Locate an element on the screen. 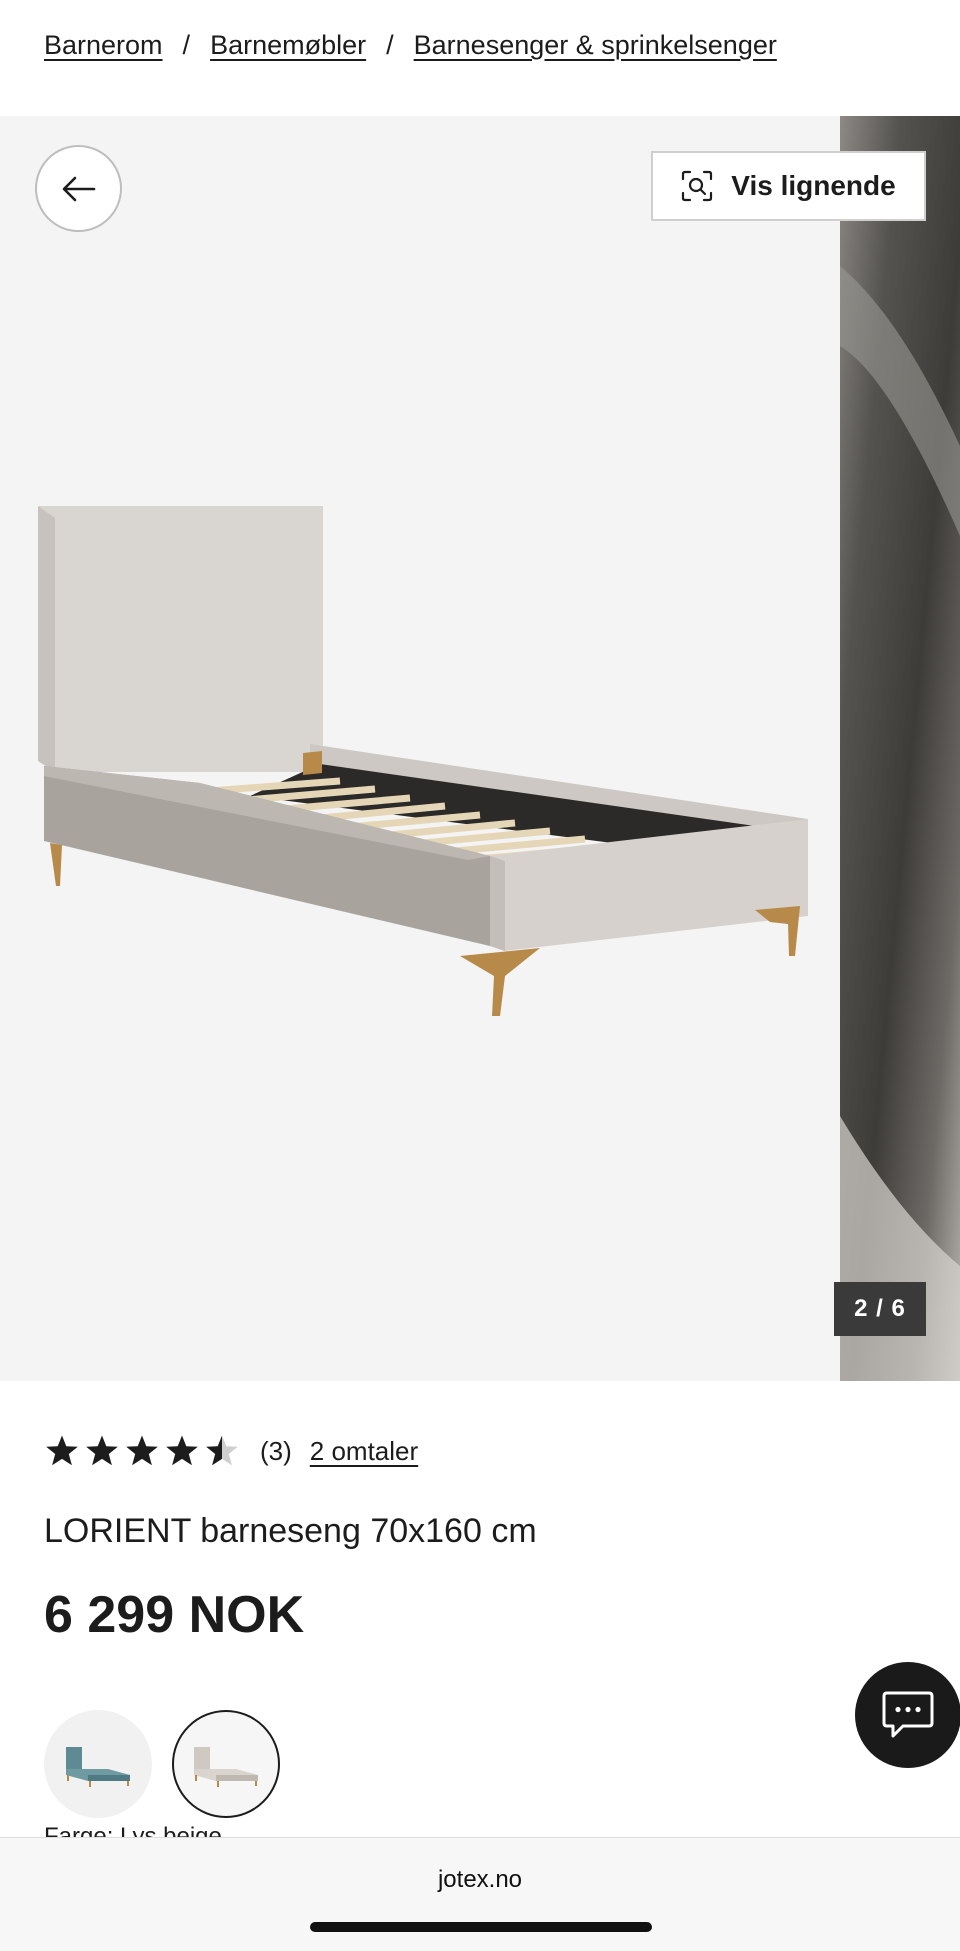 This screenshot has width=960, height=1951. chat-icon is located at coordinates (908, 1714).